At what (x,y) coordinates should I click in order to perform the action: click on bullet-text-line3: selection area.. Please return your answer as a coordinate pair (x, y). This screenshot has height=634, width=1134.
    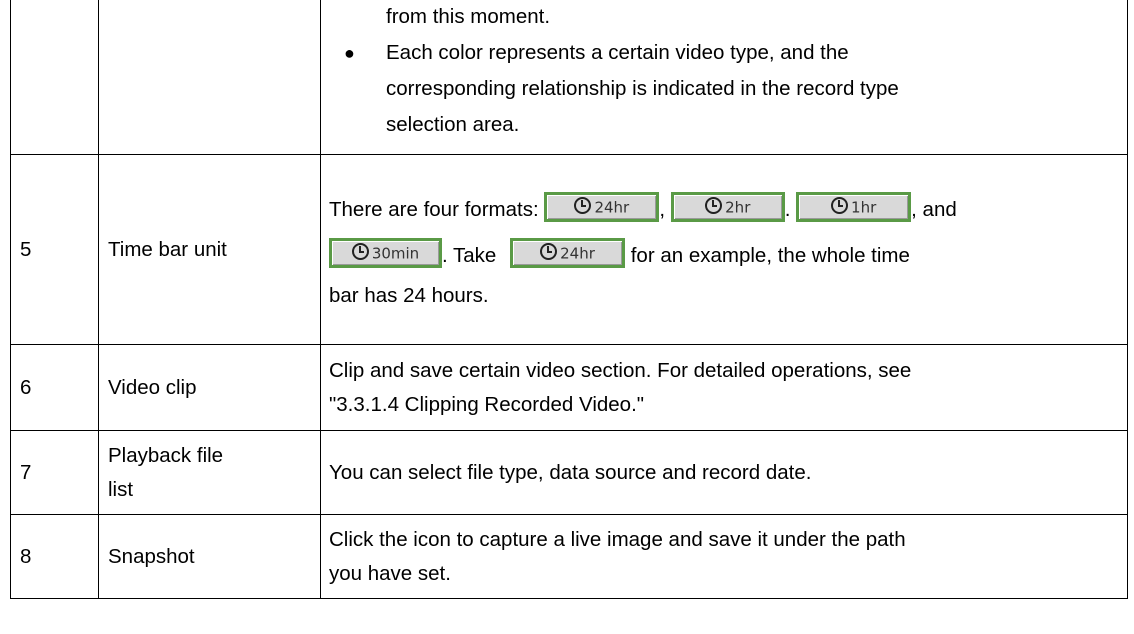
    Looking at the image, I should click on (453, 124).